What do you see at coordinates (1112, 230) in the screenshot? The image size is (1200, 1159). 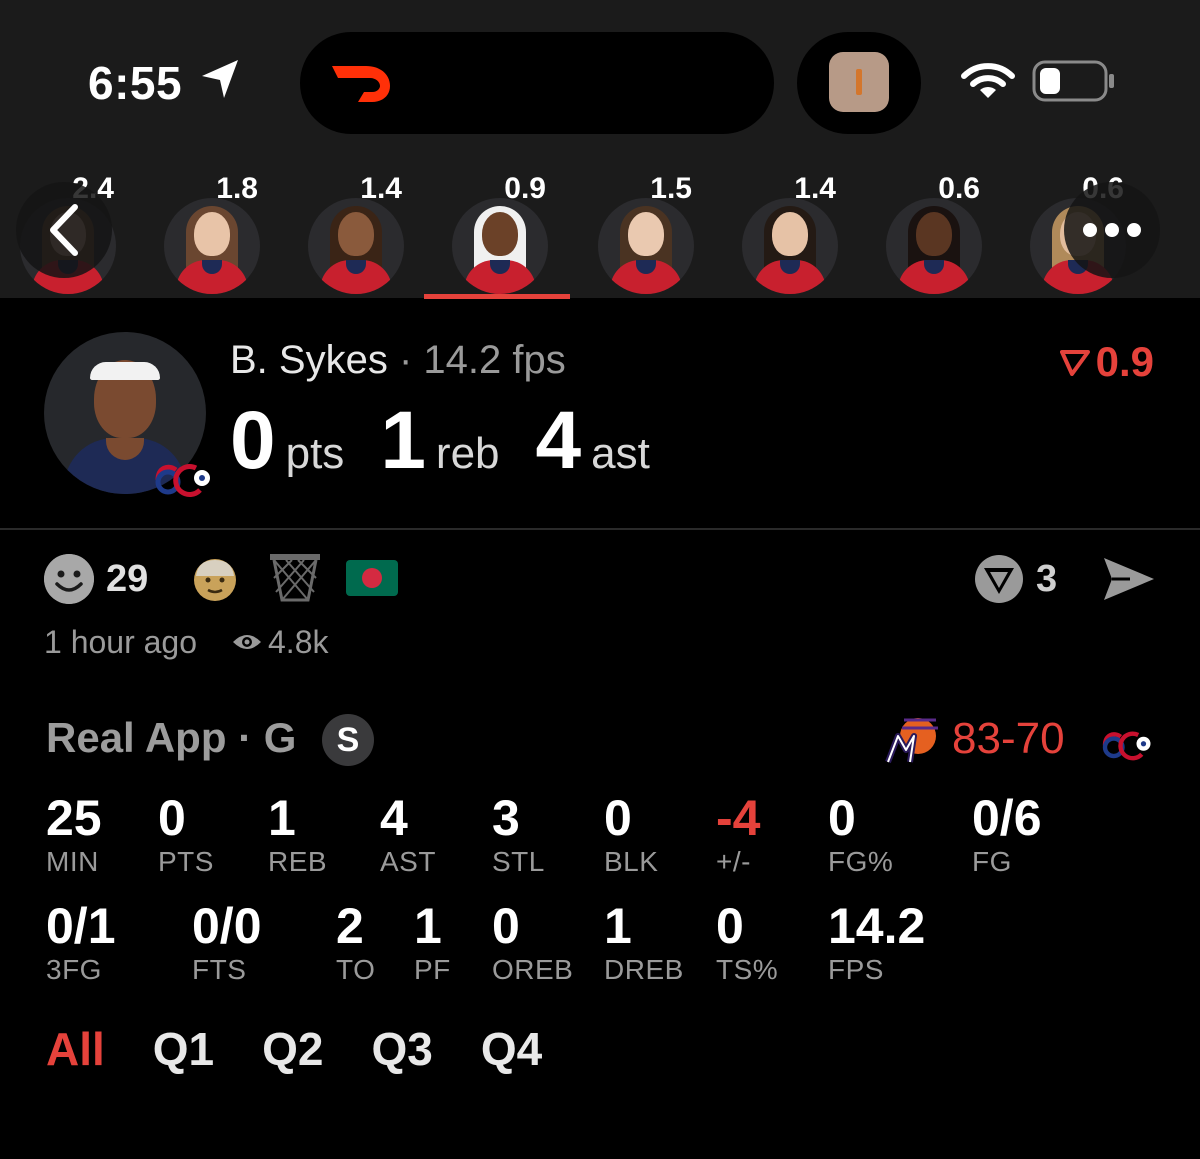 I see `more-options-button` at bounding box center [1112, 230].